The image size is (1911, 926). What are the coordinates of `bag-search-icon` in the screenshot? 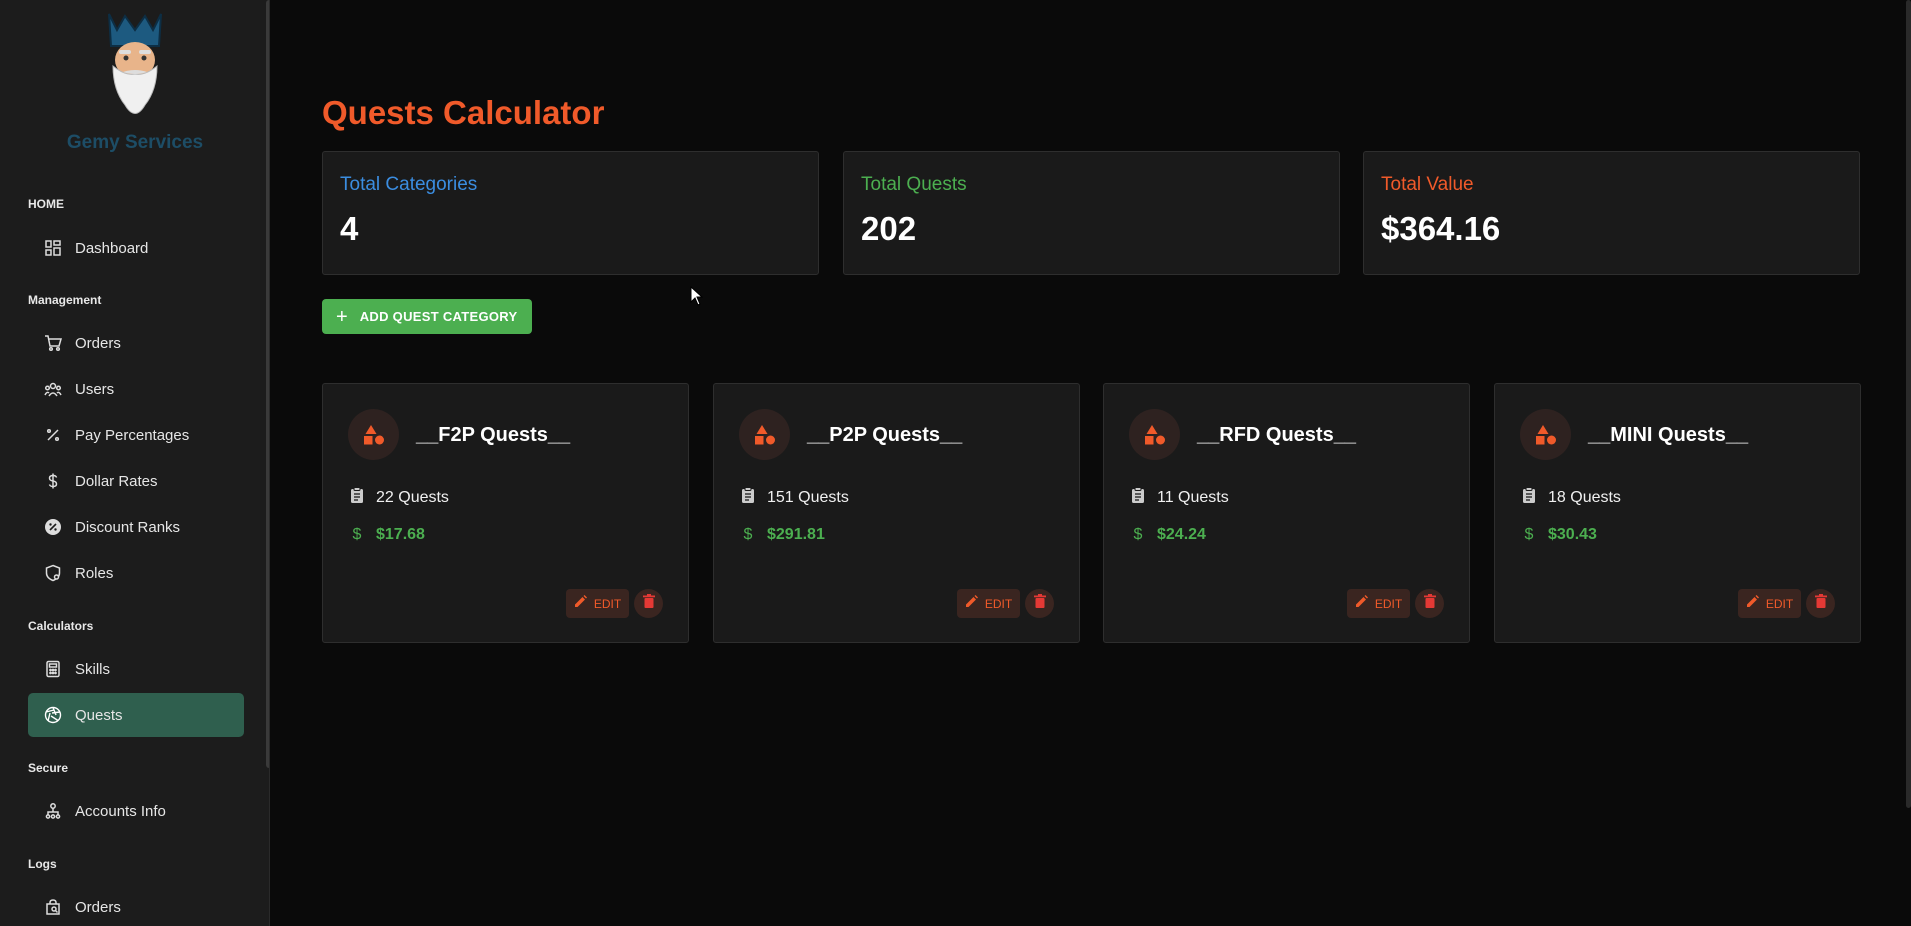 It's located at (50, 905).